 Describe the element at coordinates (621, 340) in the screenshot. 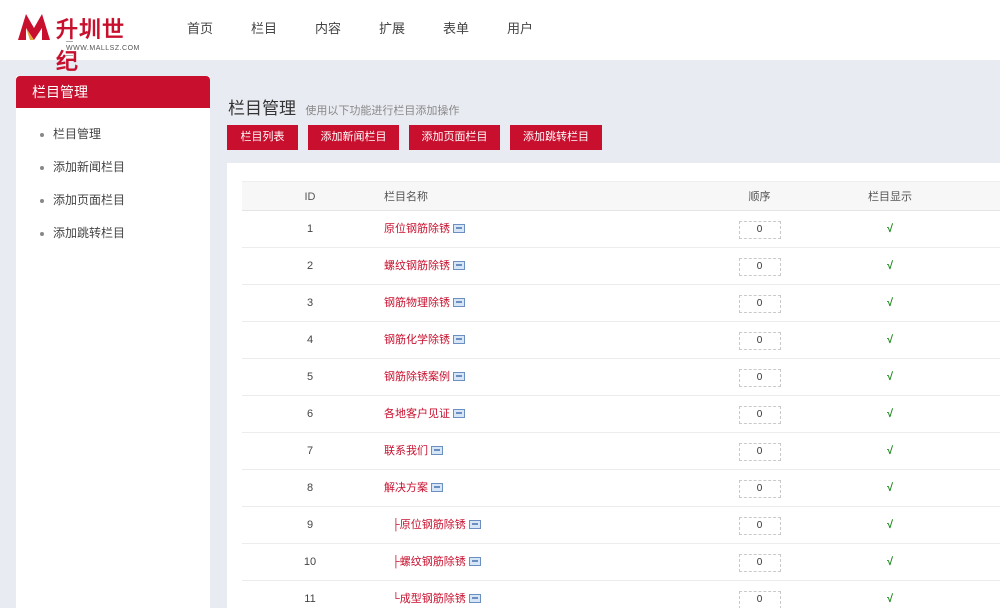

I see `table-row: 4 钢筋化学除锈 0 √` at that location.